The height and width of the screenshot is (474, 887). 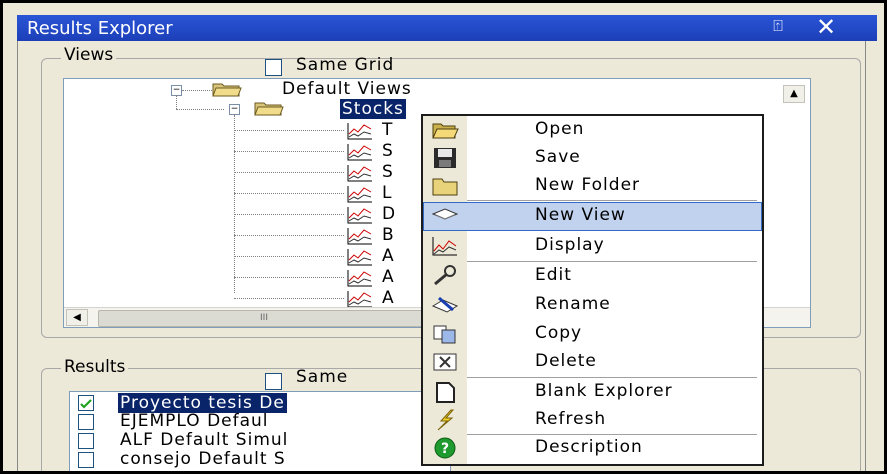 What do you see at coordinates (612, 200) in the screenshot?
I see `menu-separator` at bounding box center [612, 200].